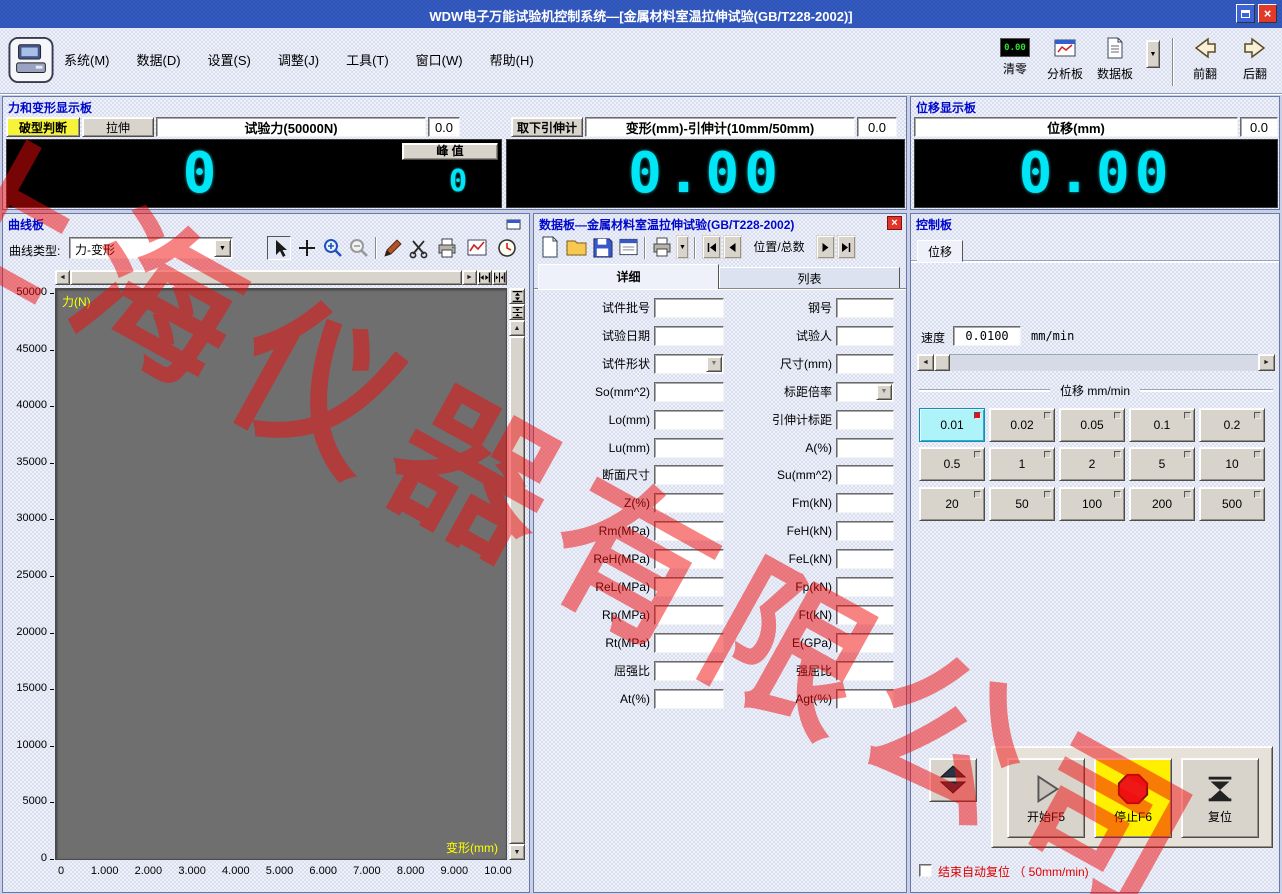 This screenshot has height=894, width=1282. Describe the element at coordinates (987, 336) in the screenshot. I see `speed-input: 0.0100` at that location.